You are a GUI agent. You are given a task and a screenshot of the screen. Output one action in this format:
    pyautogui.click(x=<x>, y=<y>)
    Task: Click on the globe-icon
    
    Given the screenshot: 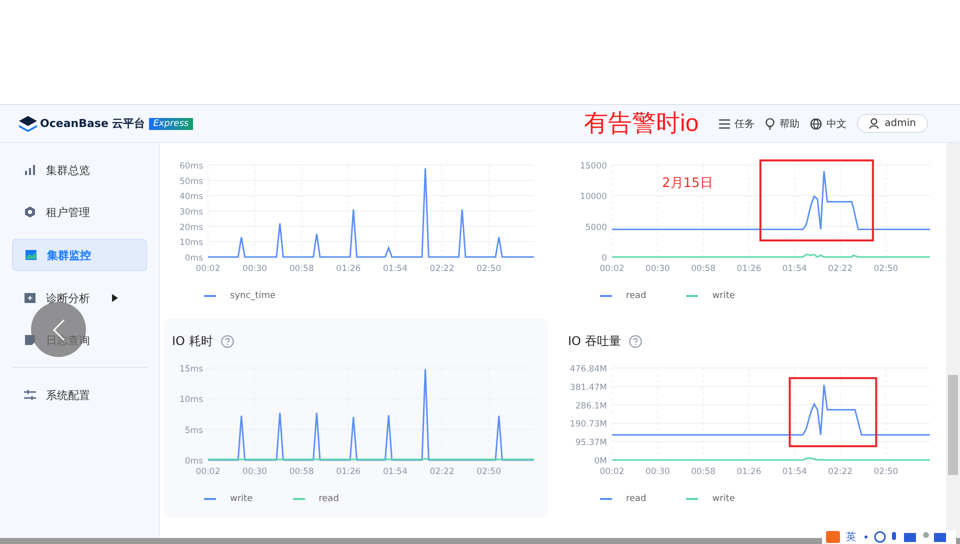 What is the action you would take?
    pyautogui.click(x=816, y=124)
    